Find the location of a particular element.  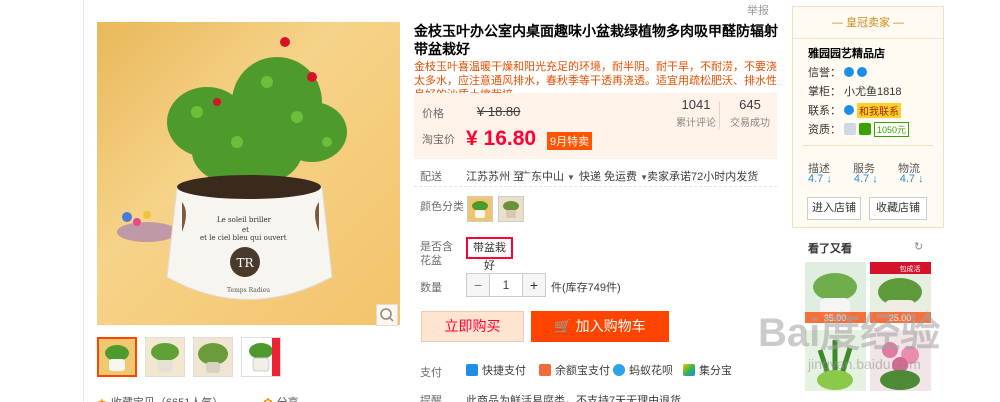

enter-shop-button: 进入店铺 is located at coordinates (834, 208).